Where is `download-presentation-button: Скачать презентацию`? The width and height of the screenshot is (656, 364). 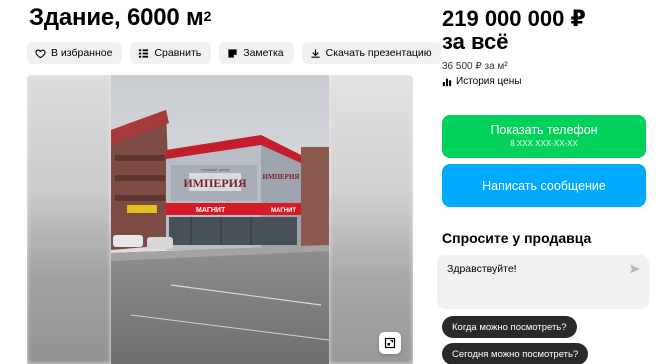
download-presentation-button: Скачать презентацию is located at coordinates (371, 53).